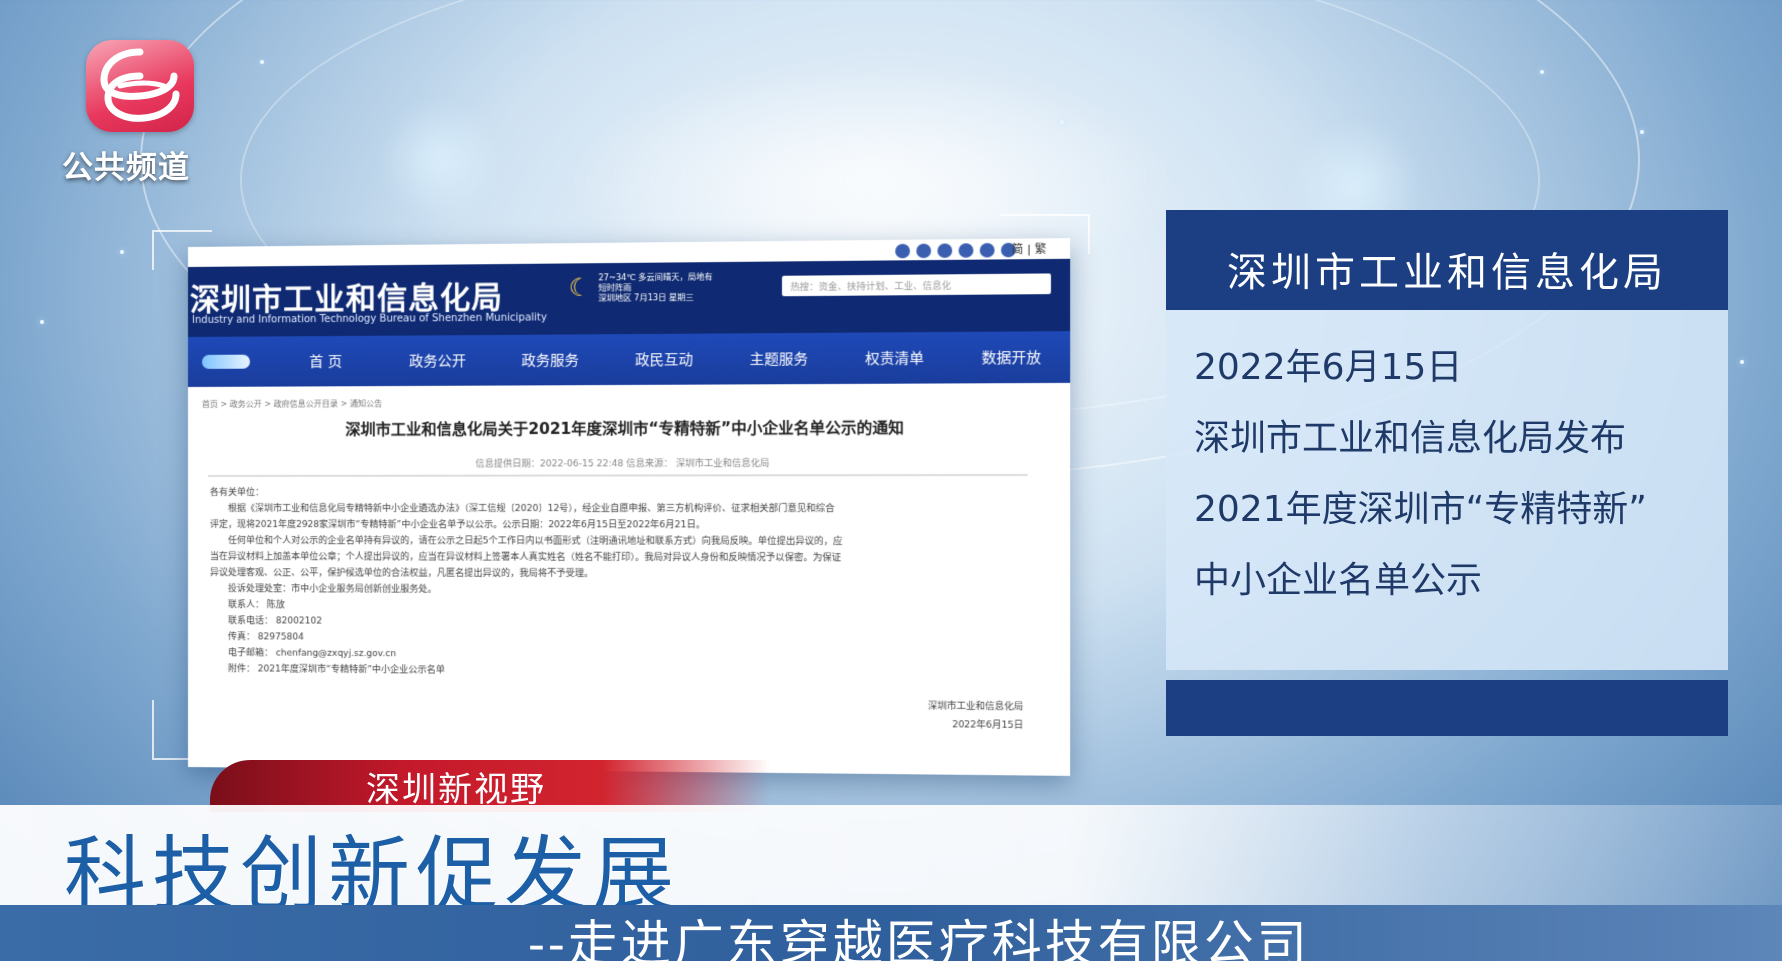 This screenshot has height=961, width=1782. What do you see at coordinates (919, 938) in the screenshot?
I see `headline-subtitle: --走进广东穿越医疗科技有限公司` at bounding box center [919, 938].